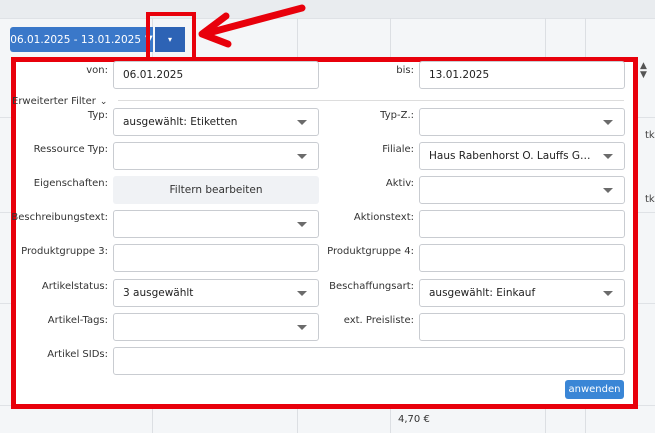 This screenshot has width=655, height=433. What do you see at coordinates (398, 149) in the screenshot?
I see `filiale-label: Filiale:` at bounding box center [398, 149].